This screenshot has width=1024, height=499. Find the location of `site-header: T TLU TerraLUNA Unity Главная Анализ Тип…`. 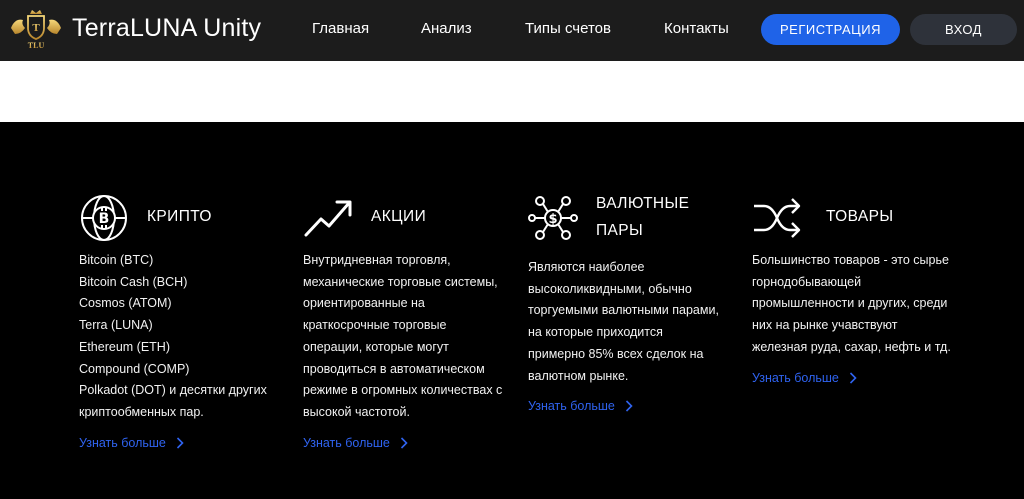

site-header: T TLU TerraLUNA Unity Главная Анализ Тип… is located at coordinates (512, 30).